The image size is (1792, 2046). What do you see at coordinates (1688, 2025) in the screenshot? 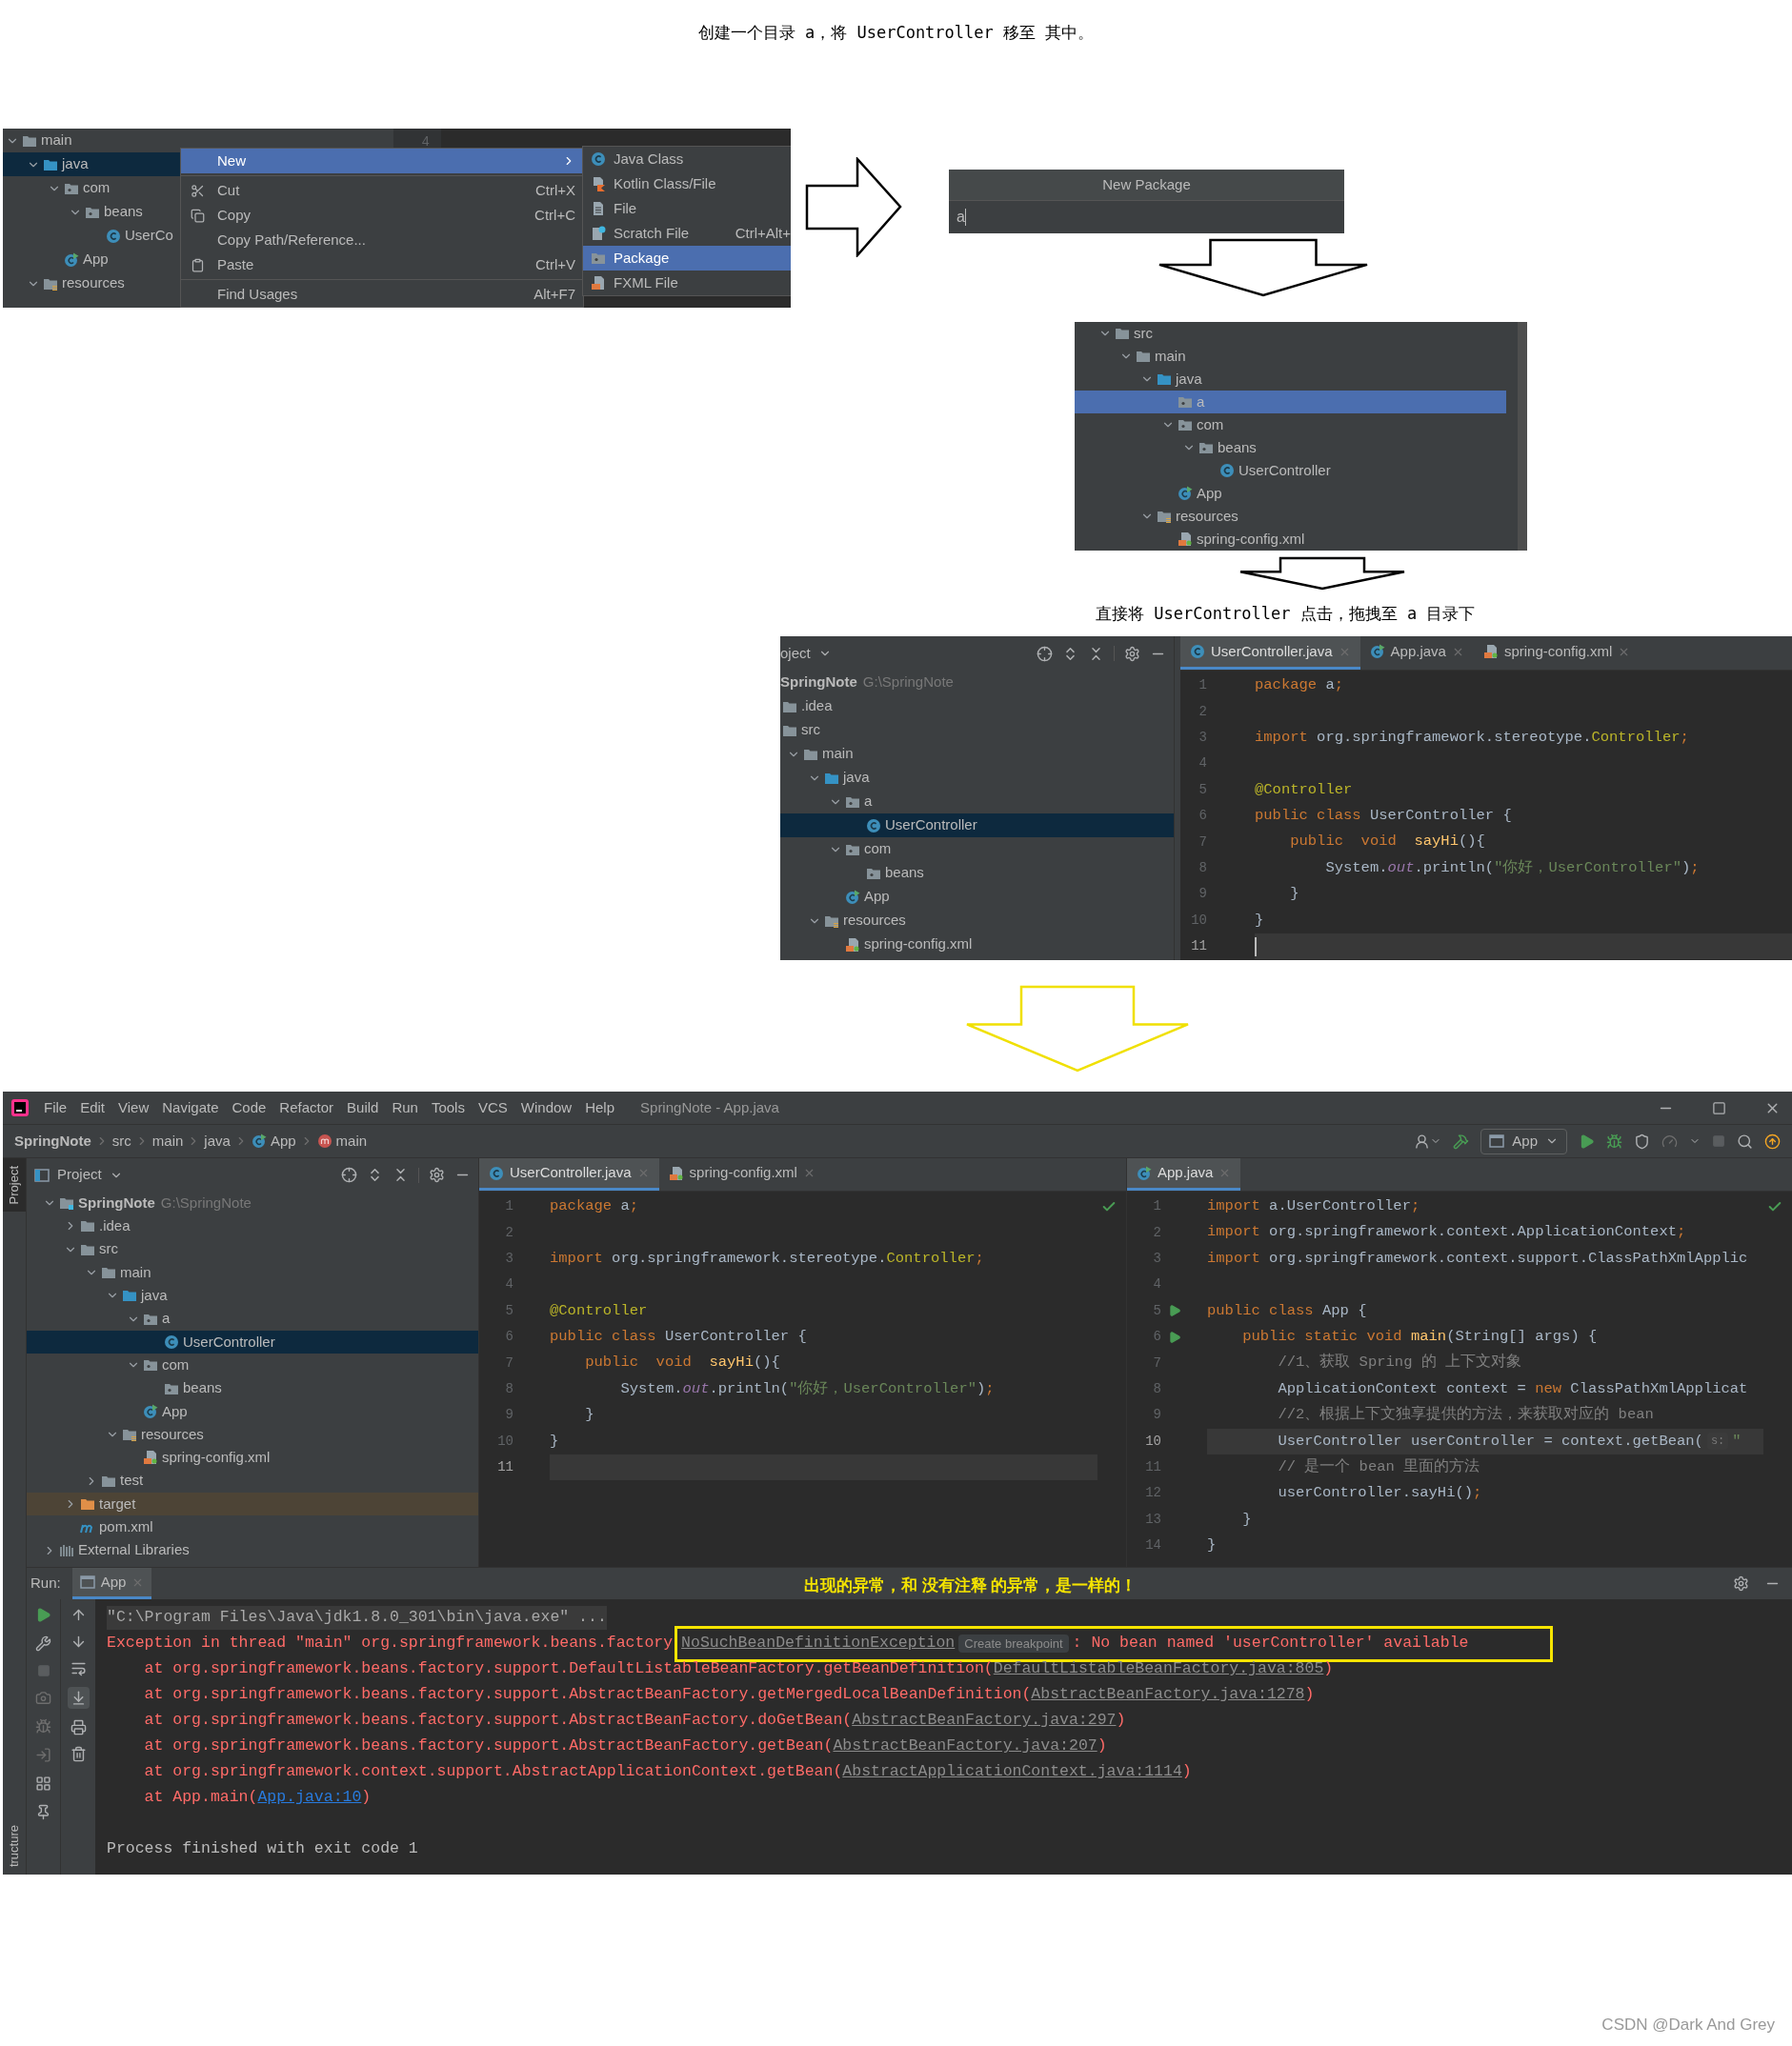
I see `watermark-credit: CSDN @Dark And Grey` at bounding box center [1688, 2025].